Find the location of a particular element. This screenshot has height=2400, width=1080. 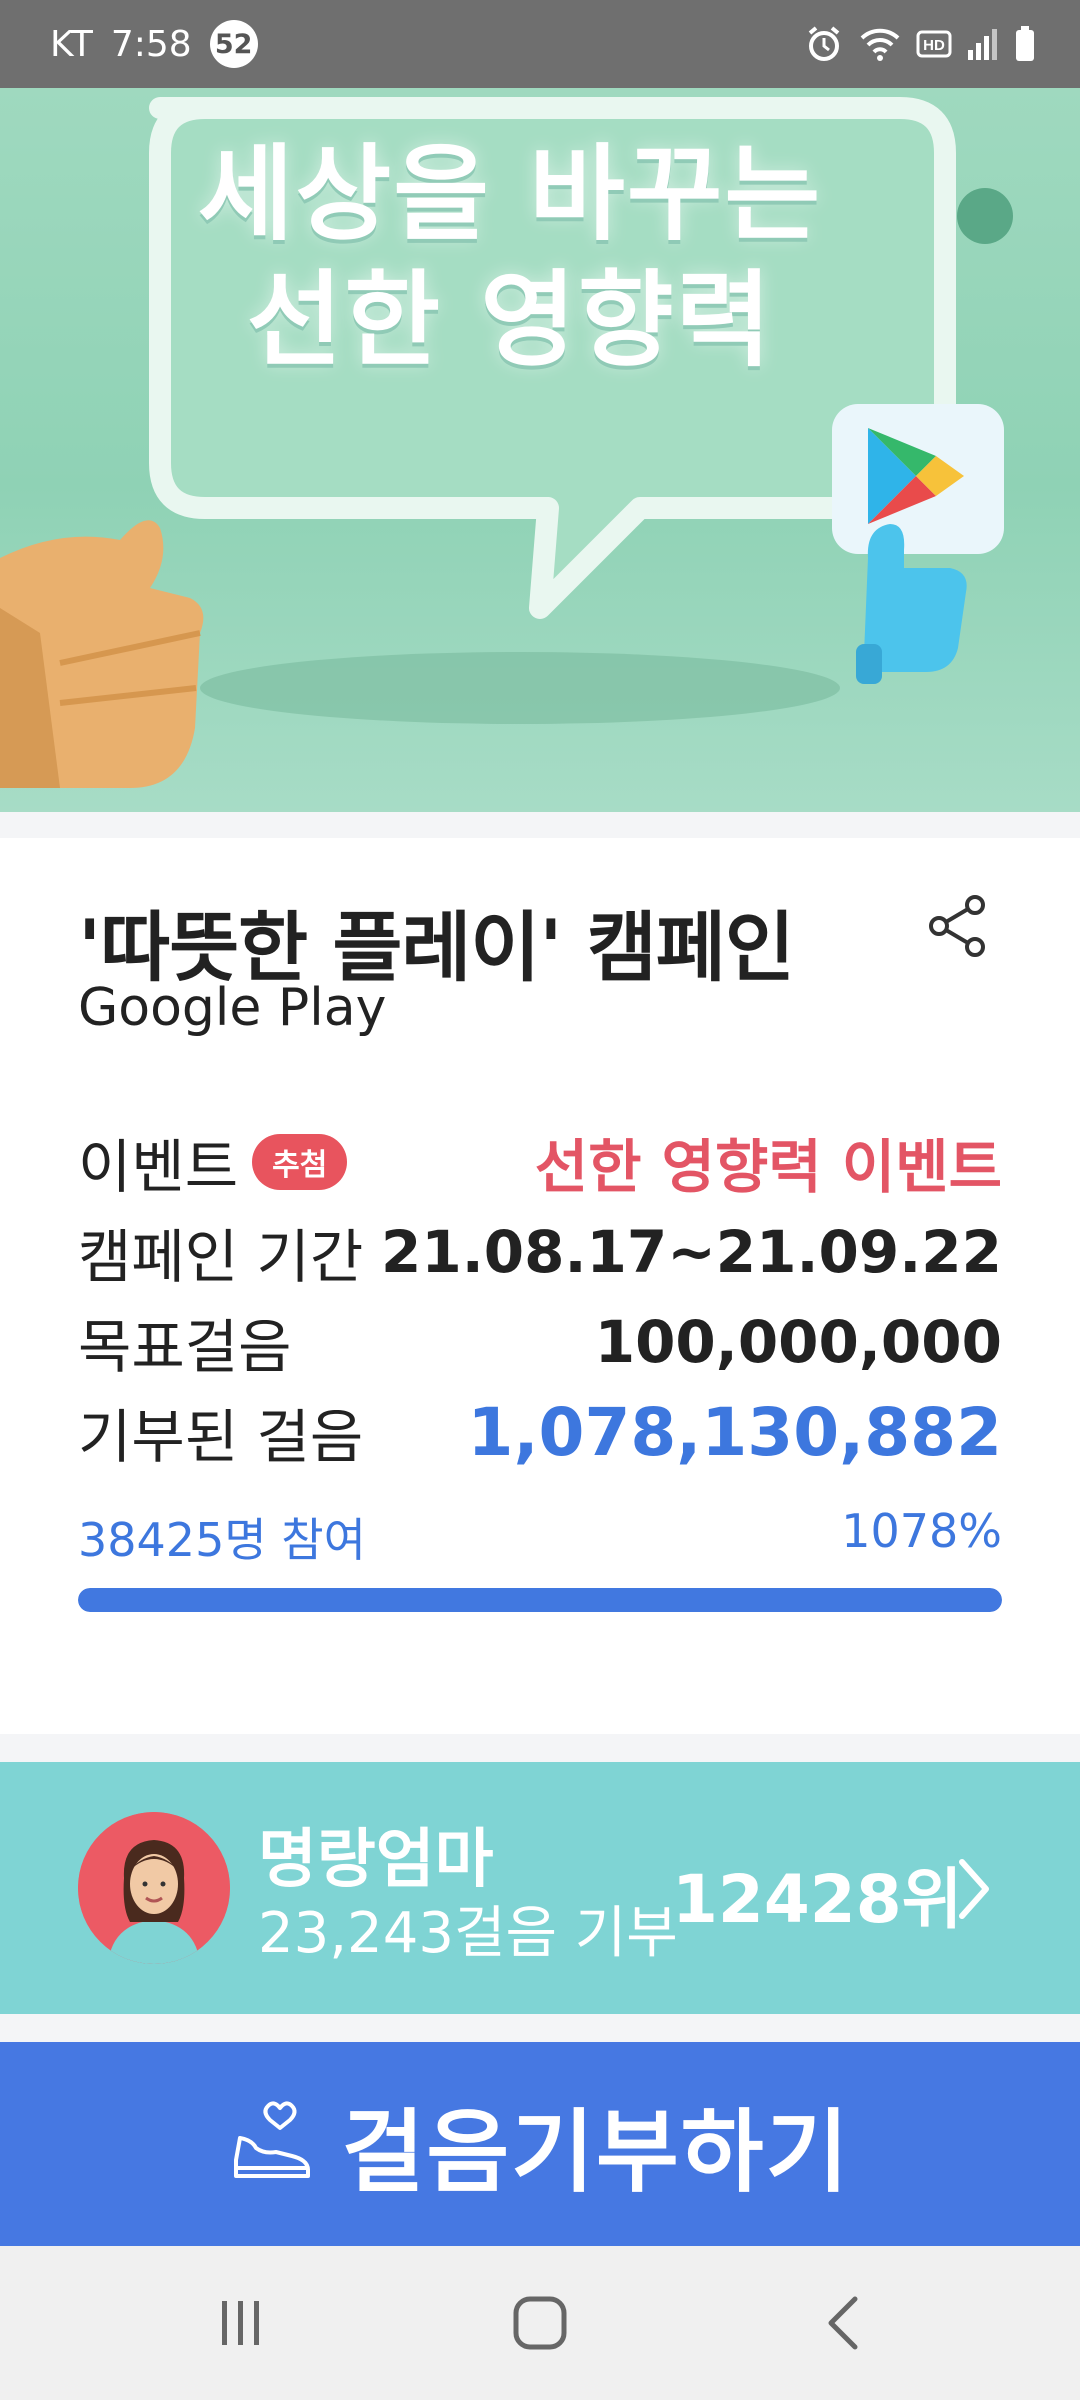

avatar-illustration is located at coordinates (154, 1888).